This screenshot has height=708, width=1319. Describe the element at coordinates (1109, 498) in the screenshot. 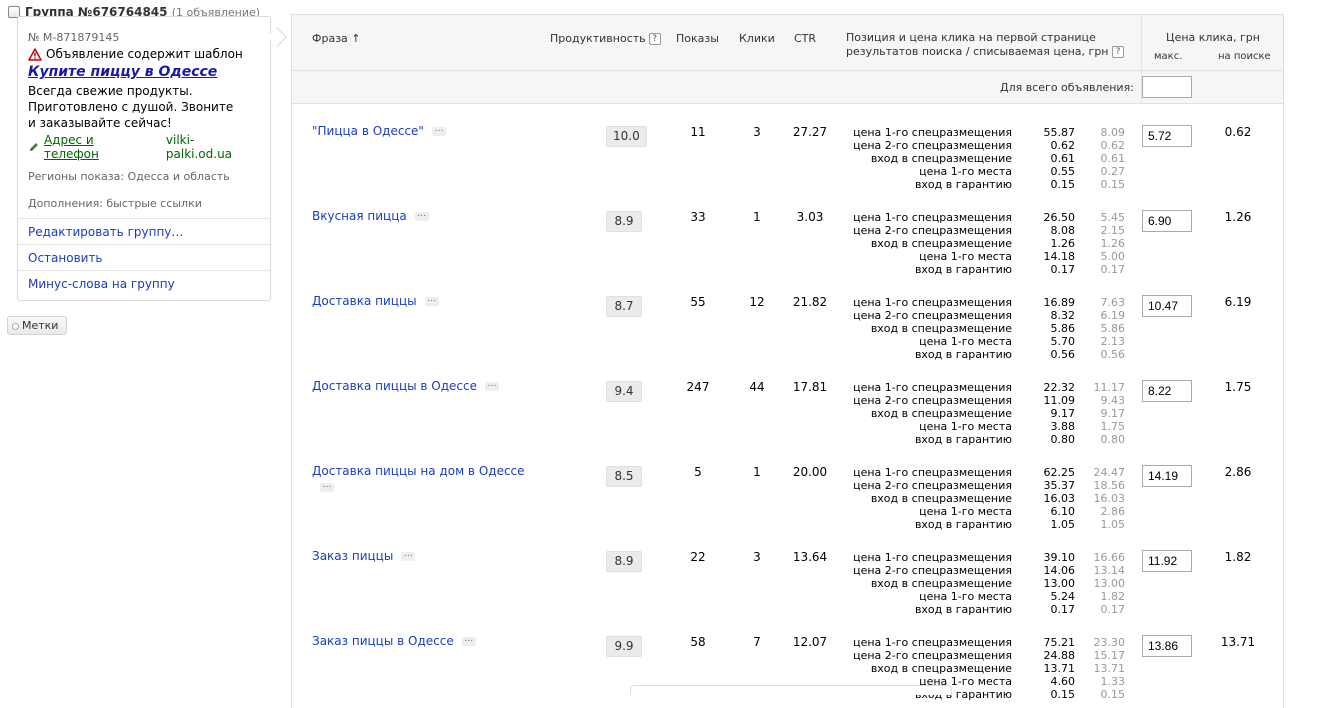

I see `bid-charged-price: 16.03` at that location.